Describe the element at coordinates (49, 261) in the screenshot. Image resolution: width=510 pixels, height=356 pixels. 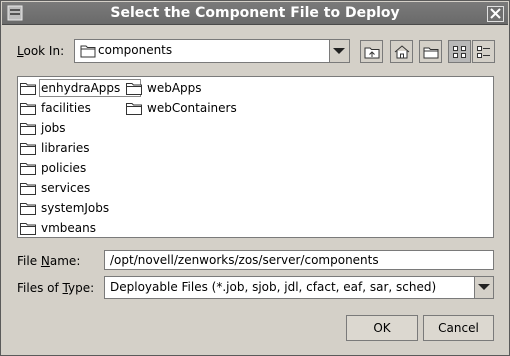
I see `file-name-label: File Name:` at that location.